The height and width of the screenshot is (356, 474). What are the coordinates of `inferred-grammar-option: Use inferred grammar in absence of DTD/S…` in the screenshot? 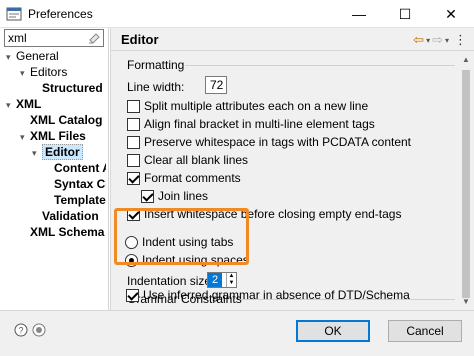 It's located at (268, 295).